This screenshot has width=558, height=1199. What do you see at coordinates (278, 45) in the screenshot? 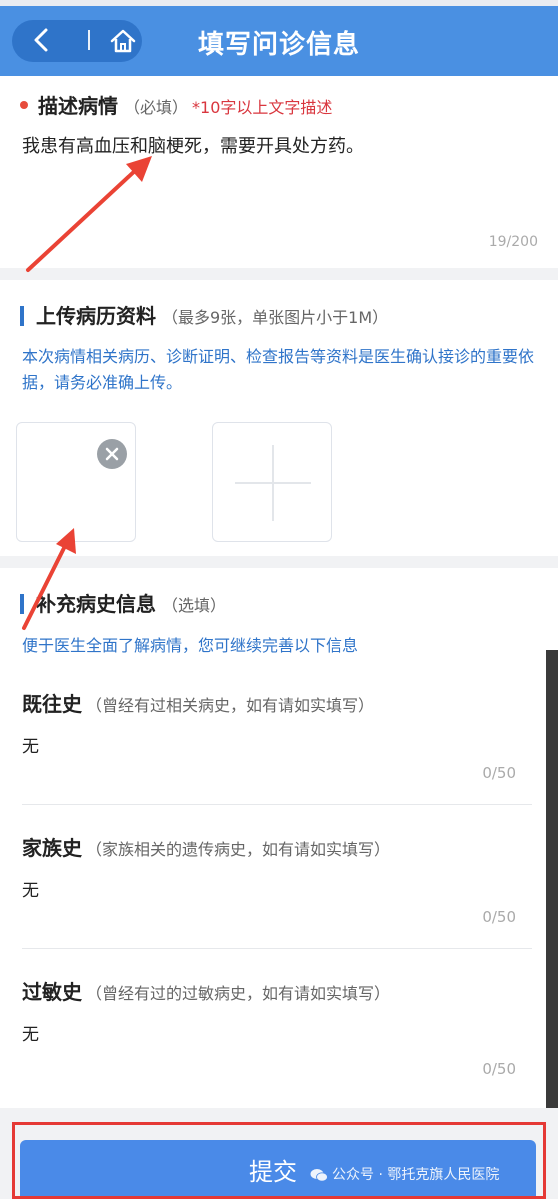
I see `page-title: 填写问诊信息` at bounding box center [278, 45].